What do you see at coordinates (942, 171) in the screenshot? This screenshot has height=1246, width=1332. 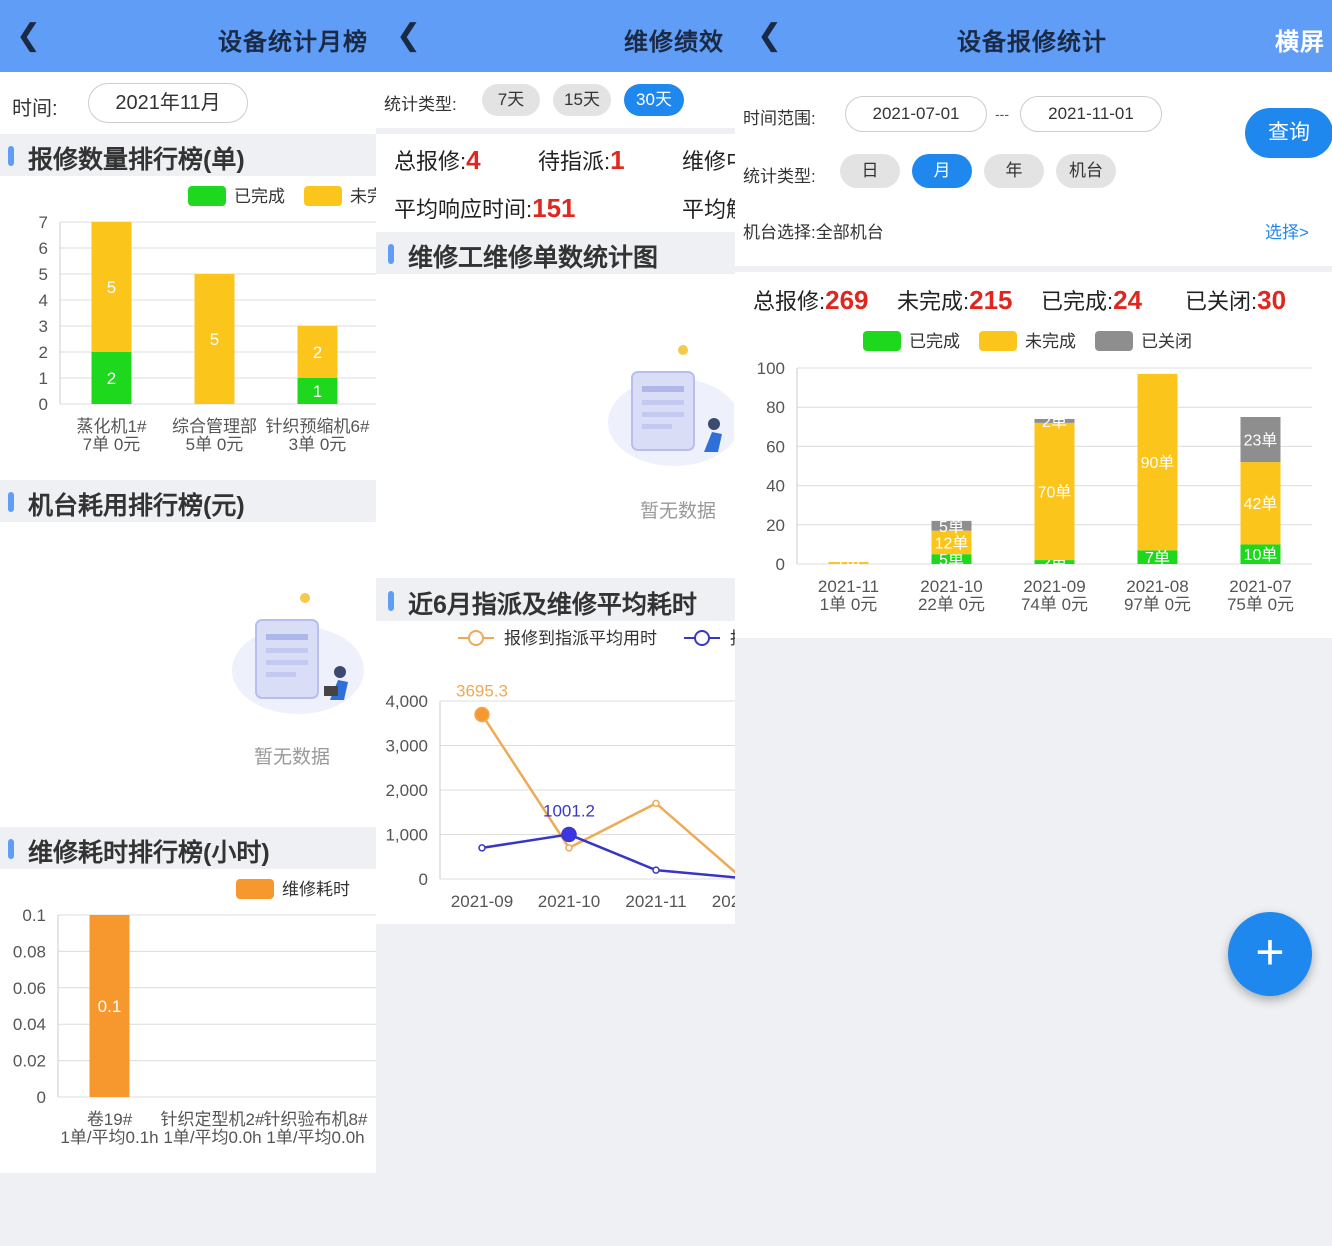 I see `type-month-button: 月` at bounding box center [942, 171].